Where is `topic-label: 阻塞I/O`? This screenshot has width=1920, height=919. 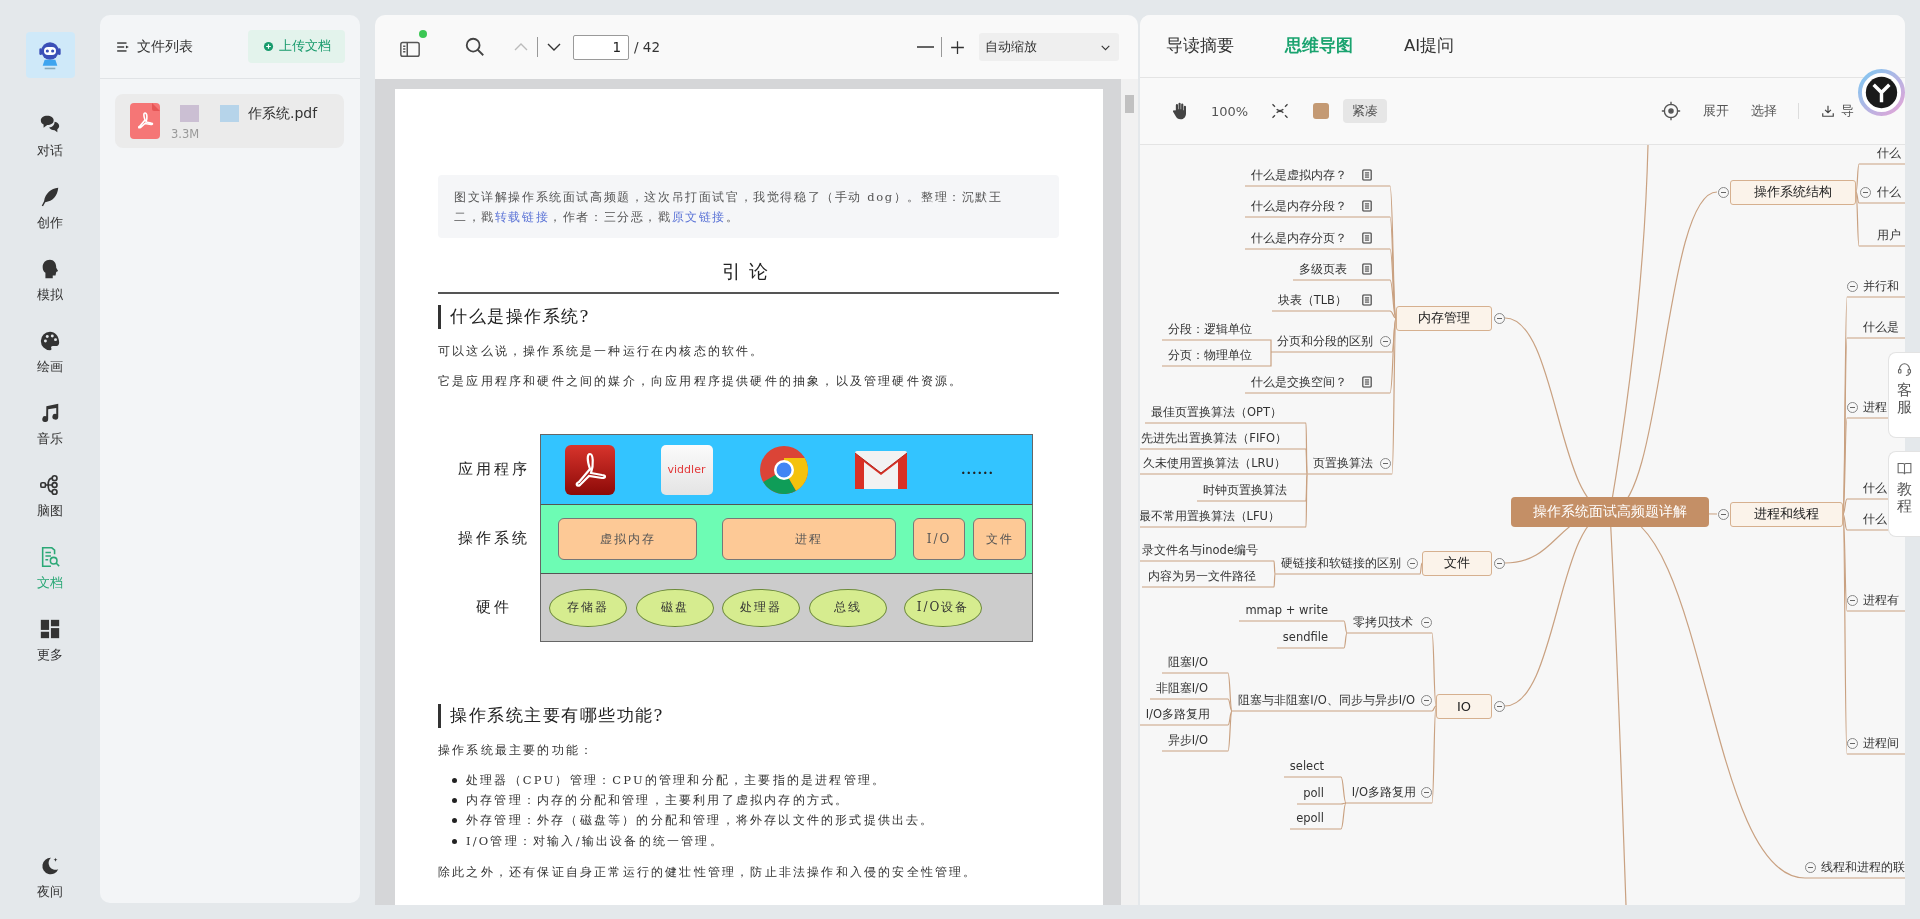
topic-label: 阻塞I/O is located at coordinates (1187, 662).